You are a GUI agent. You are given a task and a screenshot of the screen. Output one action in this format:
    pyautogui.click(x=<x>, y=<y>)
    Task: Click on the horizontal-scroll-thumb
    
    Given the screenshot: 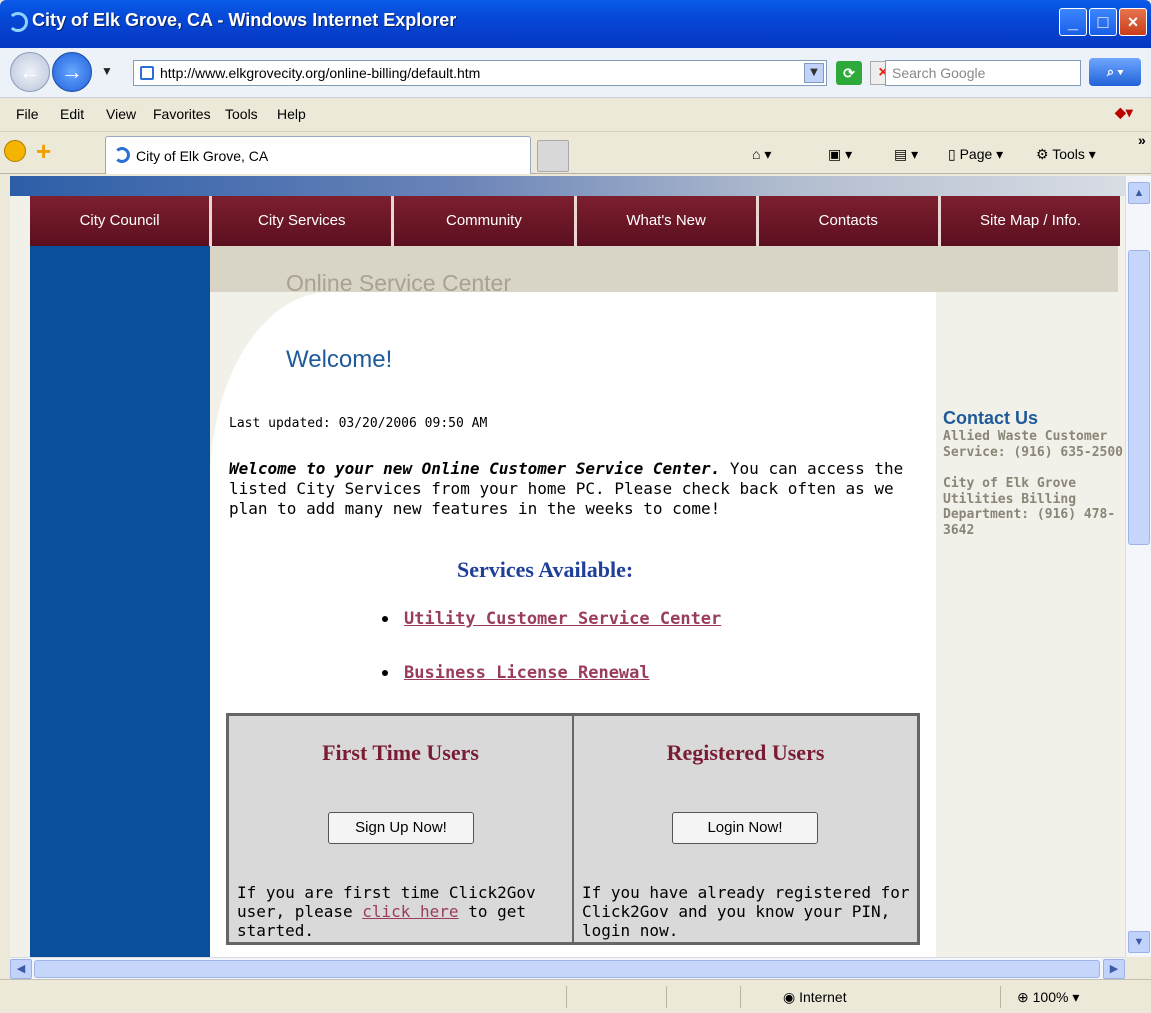 What is the action you would take?
    pyautogui.click(x=567, y=969)
    